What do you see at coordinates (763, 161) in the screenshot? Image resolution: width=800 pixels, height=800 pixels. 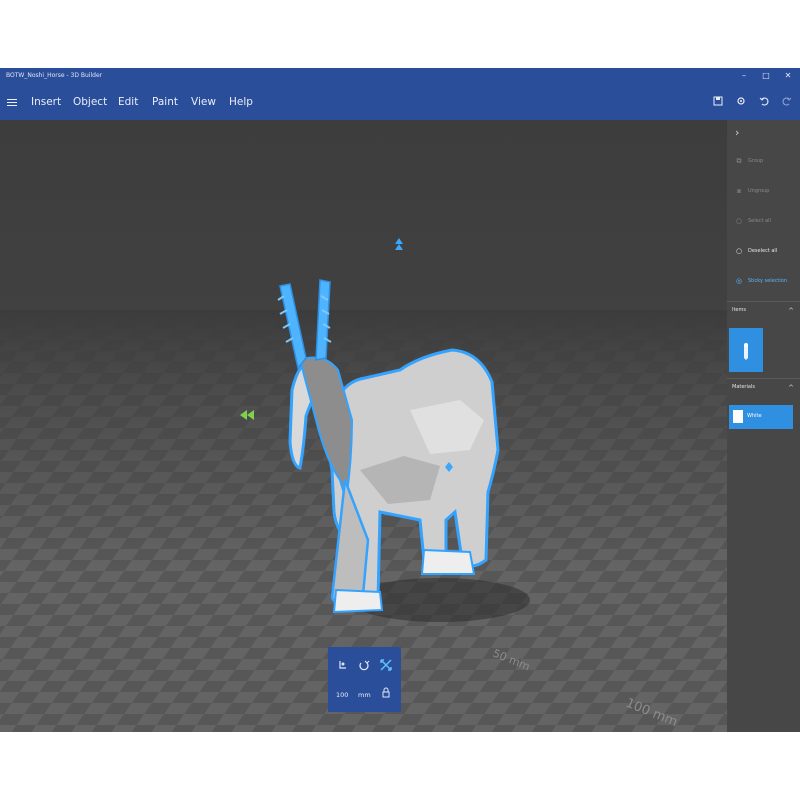 I see `action-group: ⧉ Group` at bounding box center [763, 161].